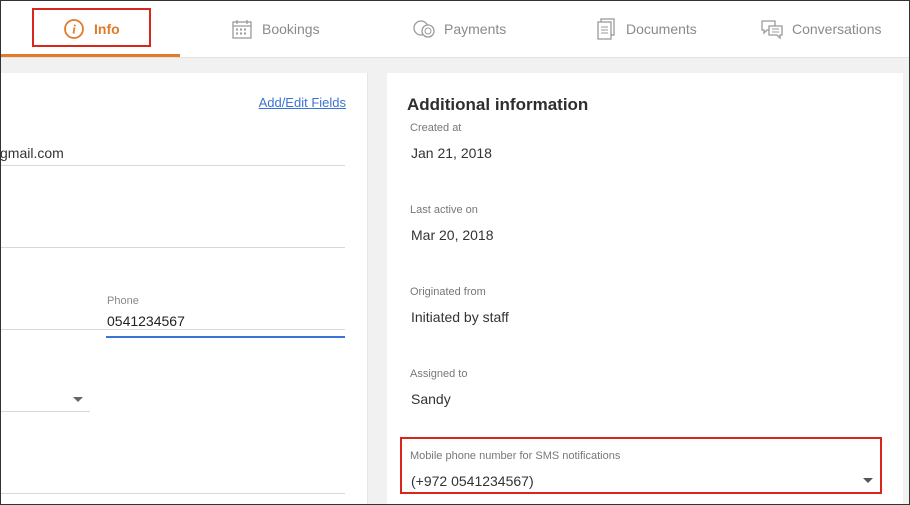 The width and height of the screenshot is (910, 505). I want to click on tab-documents-label: Documents, so click(661, 29).